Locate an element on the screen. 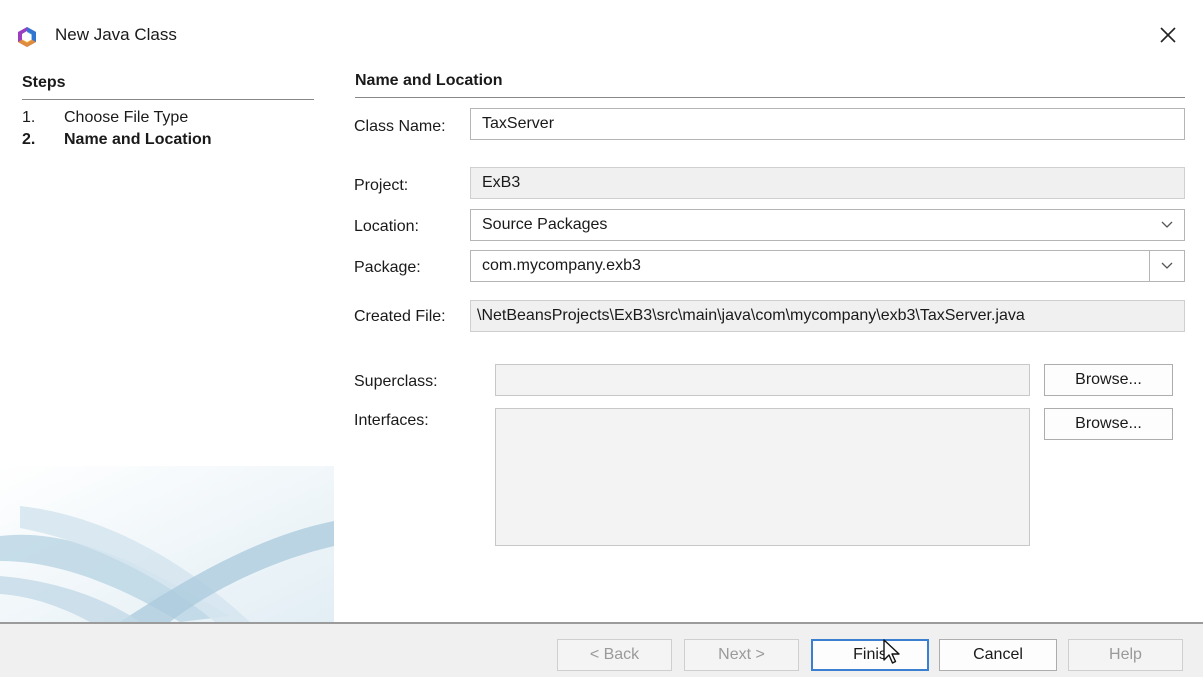 This screenshot has height=677, width=1203. steps-divider is located at coordinates (168, 99).